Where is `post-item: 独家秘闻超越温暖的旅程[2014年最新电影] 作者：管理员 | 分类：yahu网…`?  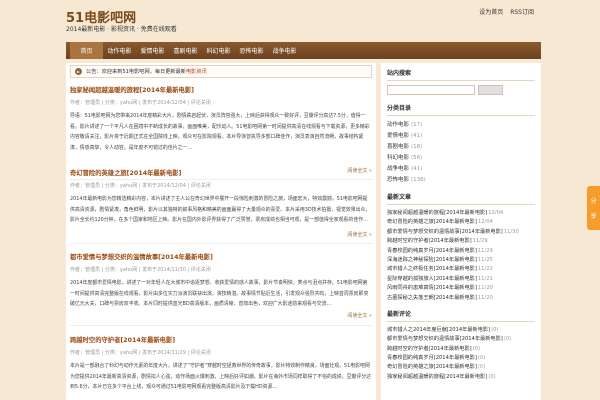
post-item: 独家秘闻超越温暖的旅程[2014年最新电影] 作者：管理员 | 分类：yahu网… is located at coordinates (221, 132).